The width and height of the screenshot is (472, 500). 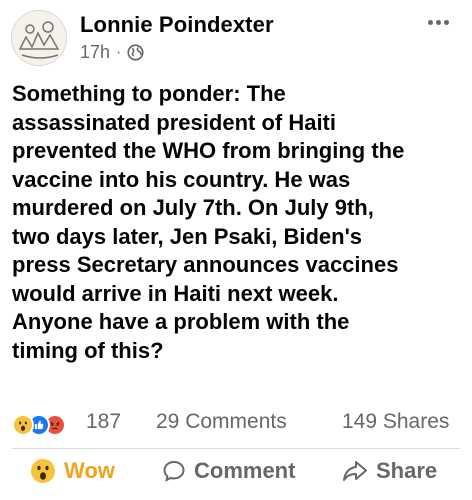 I want to click on comment-button: Comment, so click(x=228, y=471).